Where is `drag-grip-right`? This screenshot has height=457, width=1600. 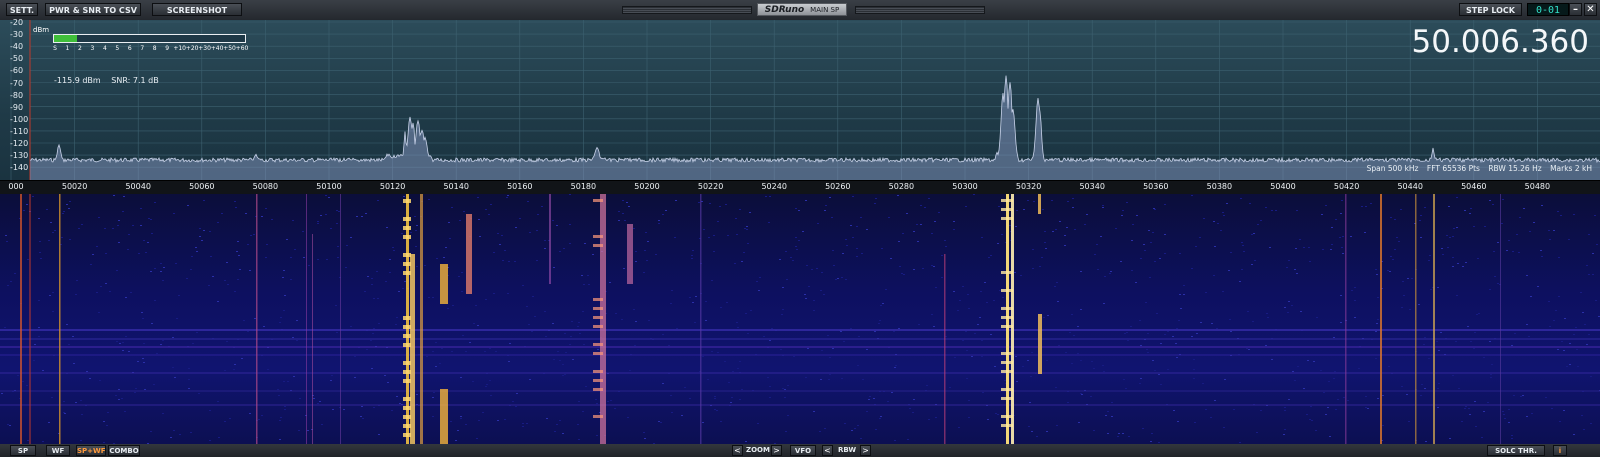
drag-grip-right is located at coordinates (920, 10).